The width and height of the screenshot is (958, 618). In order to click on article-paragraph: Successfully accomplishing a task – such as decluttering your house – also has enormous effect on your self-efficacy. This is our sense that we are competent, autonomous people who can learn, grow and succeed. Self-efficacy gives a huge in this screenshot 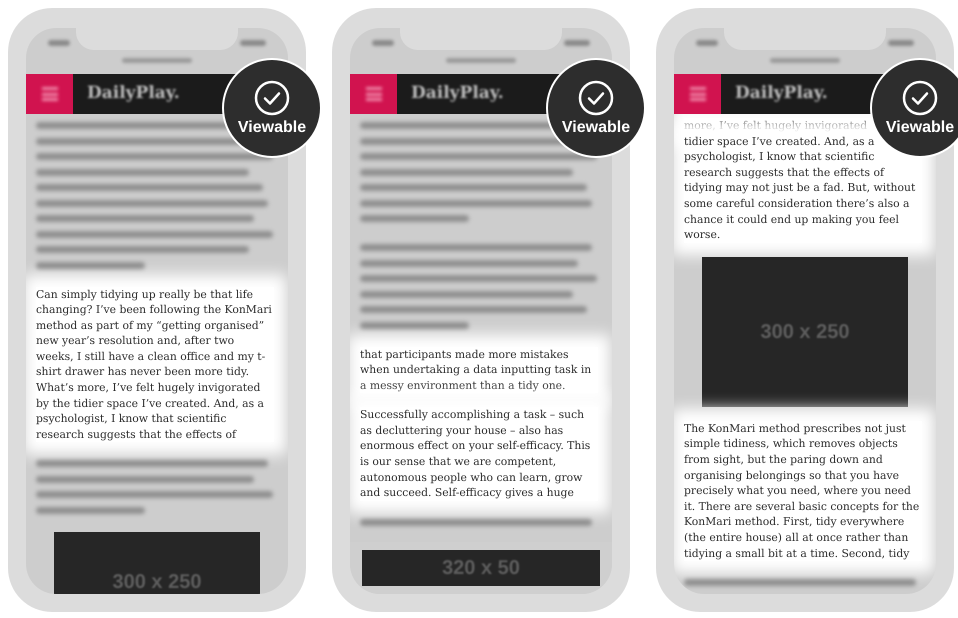, I will do `click(479, 454)`.